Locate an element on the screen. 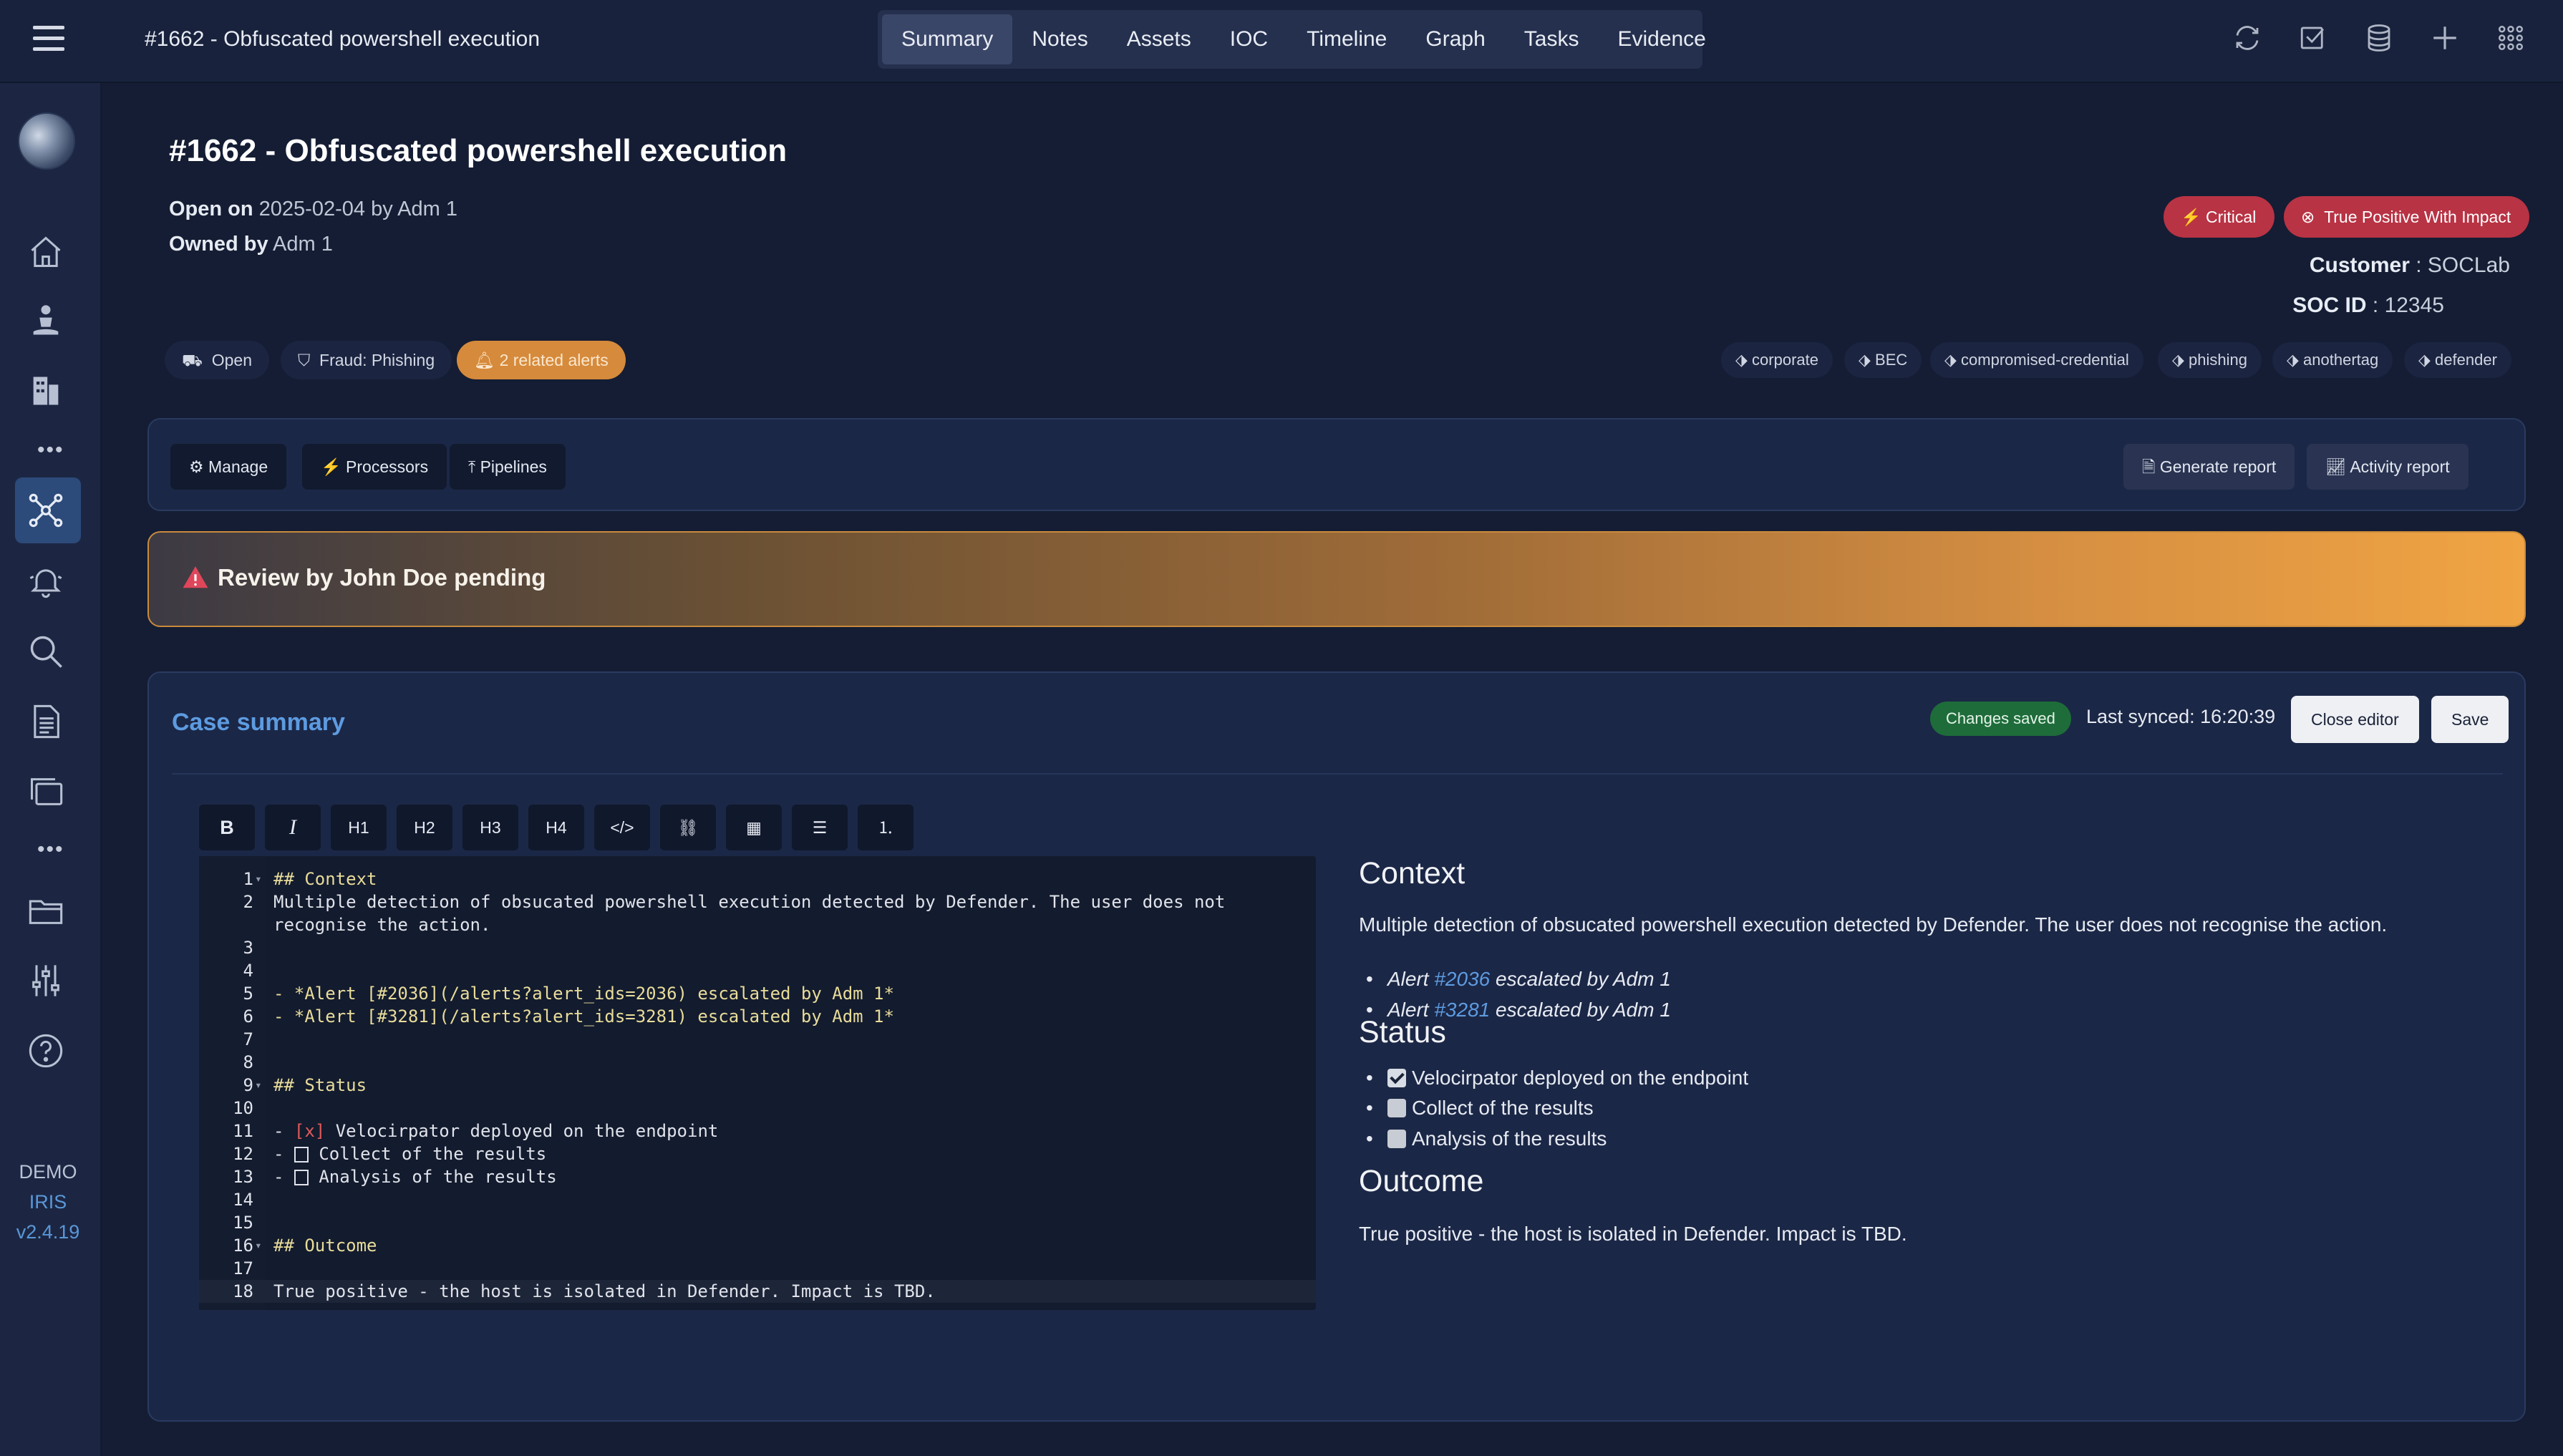 This screenshot has width=2563, height=1456. pipelines-label: Pipelines is located at coordinates (513, 466).